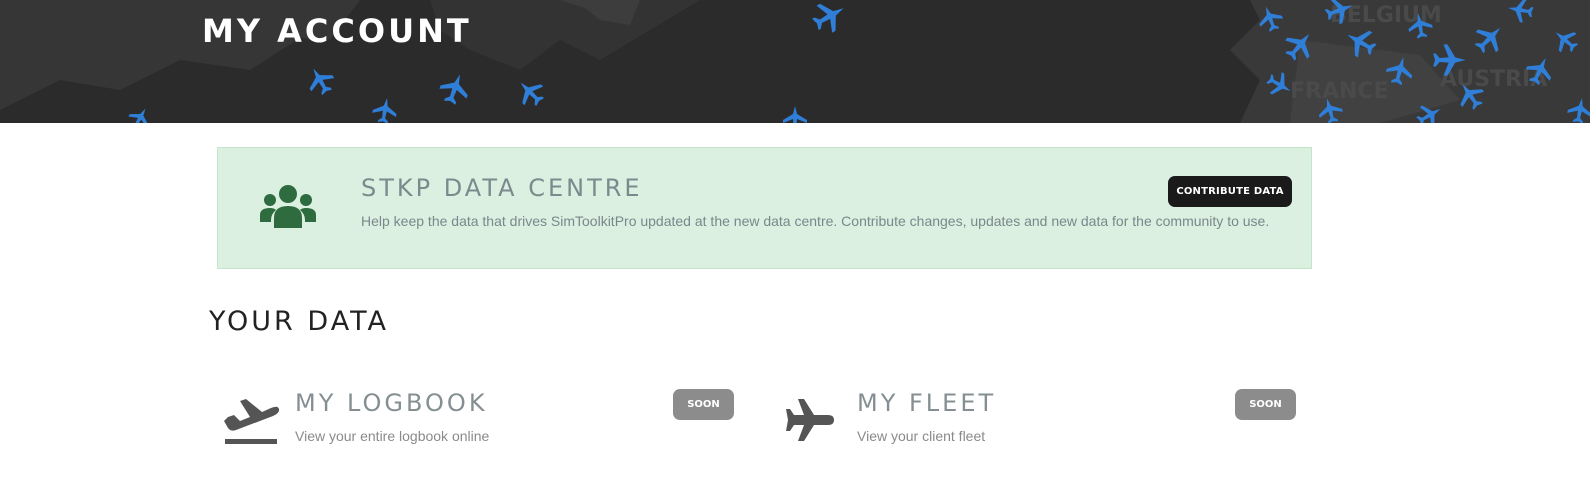 This screenshot has width=1590, height=492. What do you see at coordinates (921, 436) in the screenshot?
I see `my-fleet-description: View your client fleet` at bounding box center [921, 436].